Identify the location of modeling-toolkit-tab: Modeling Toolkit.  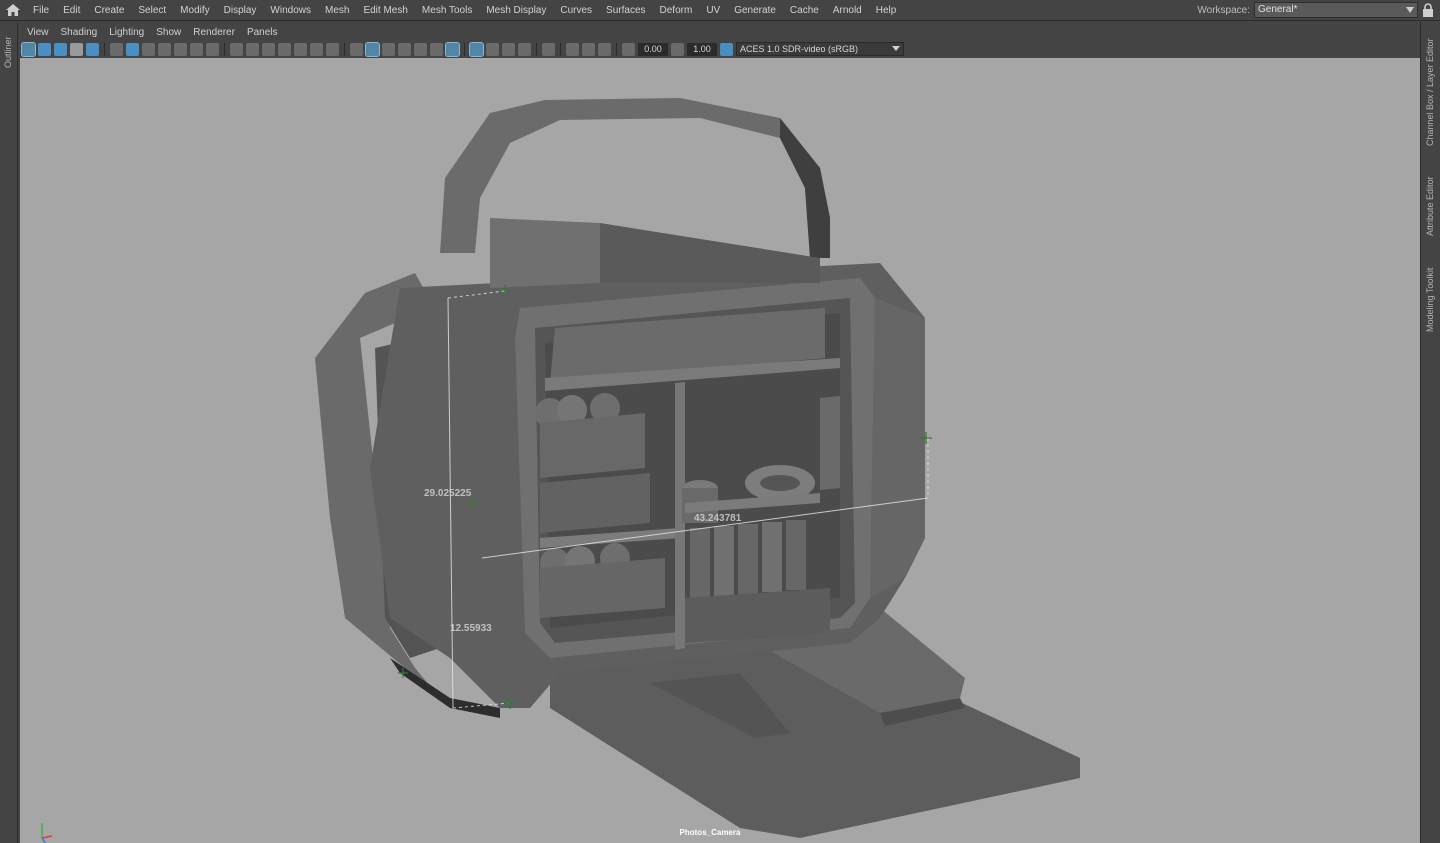
(1430, 300).